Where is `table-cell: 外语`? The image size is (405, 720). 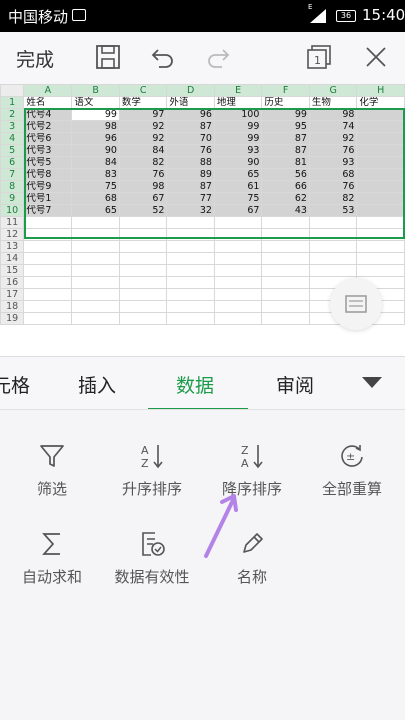
table-cell: 外语 is located at coordinates (190, 102).